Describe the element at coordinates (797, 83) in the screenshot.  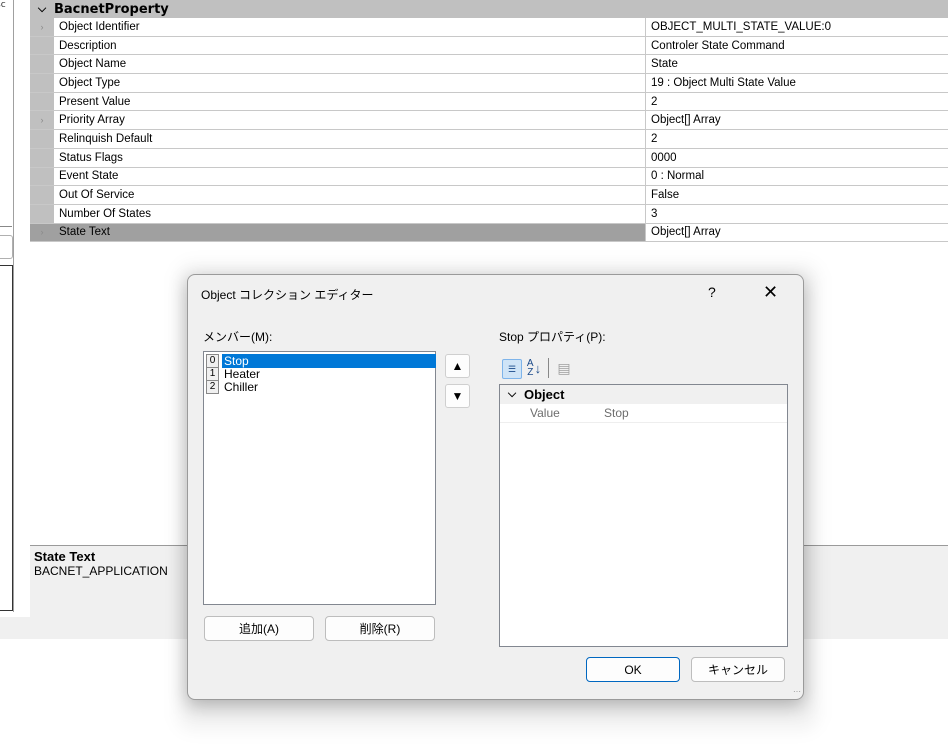
I see `grid-row-value: 19 : Object Multi State Value` at that location.